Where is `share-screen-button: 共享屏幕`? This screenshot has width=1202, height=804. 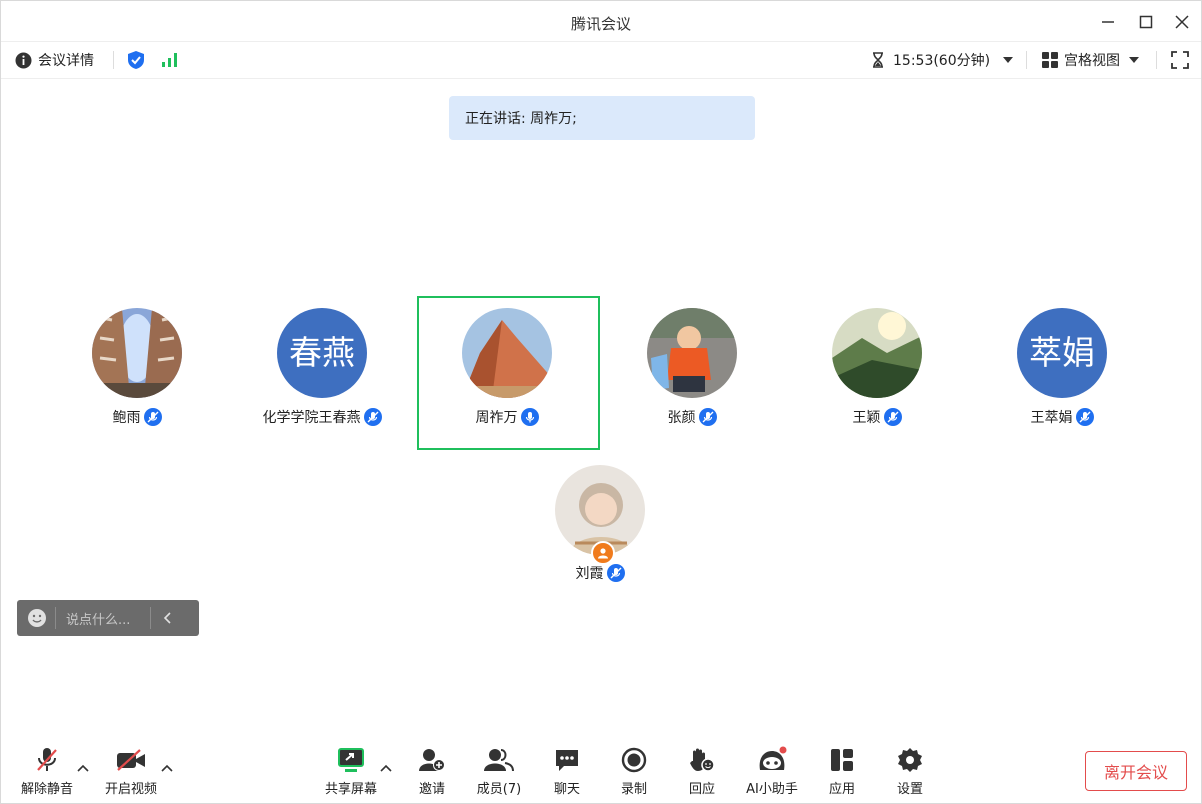 share-screen-button: 共享屏幕 is located at coordinates (351, 771).